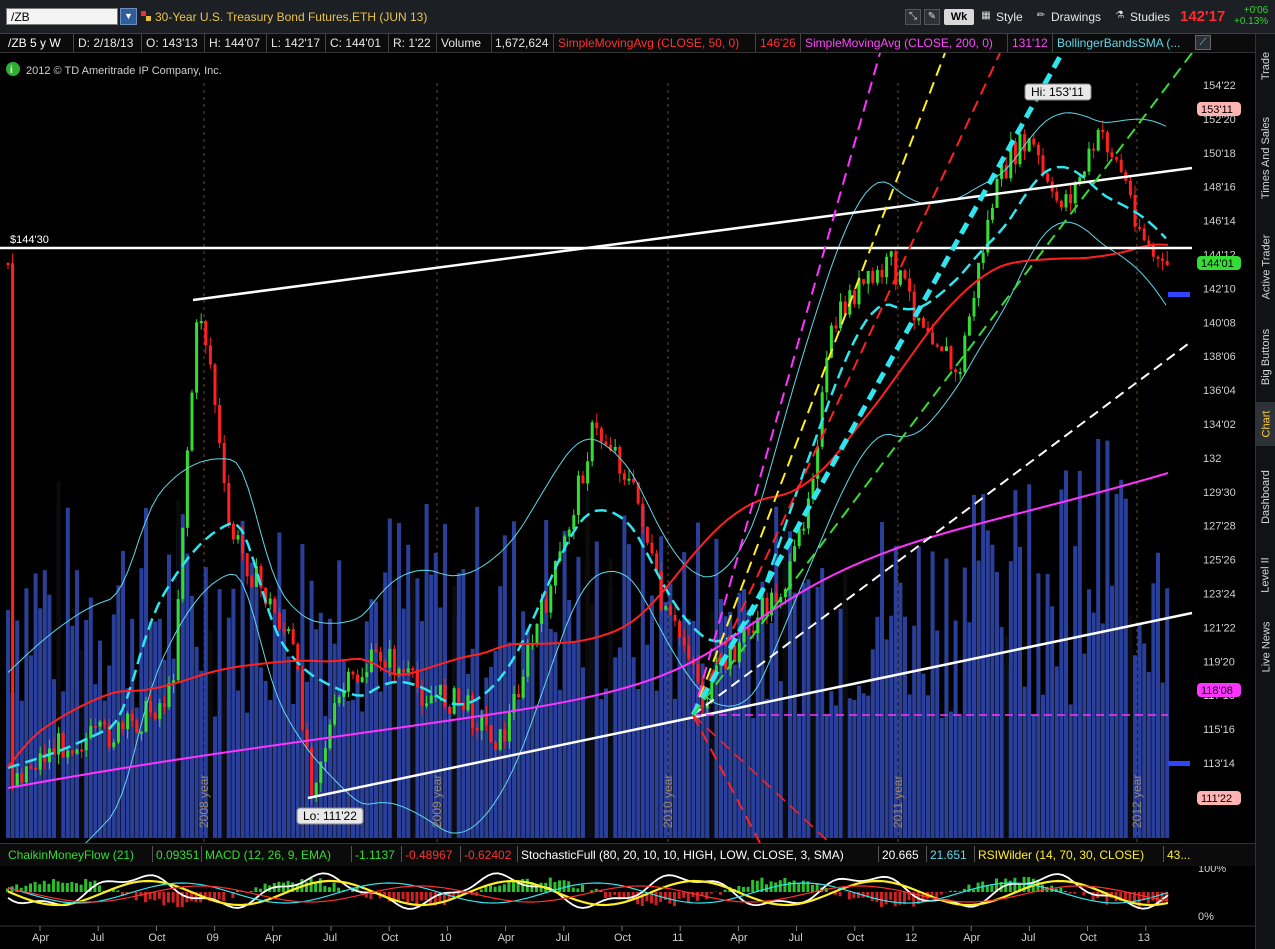 This screenshot has width=1275, height=949. I want to click on price-marker-label: 111'22, so click(1216, 799).